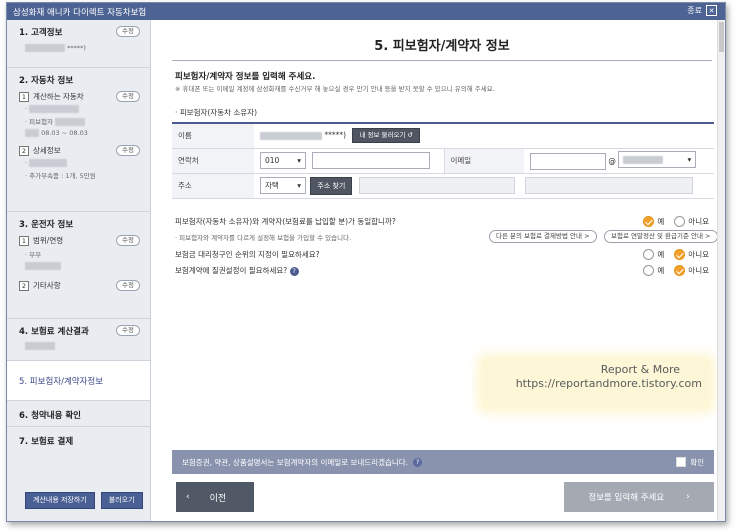 The height and width of the screenshot is (532, 740). Describe the element at coordinates (688, 497) in the screenshot. I see `chevron-right-icon: ›` at that location.